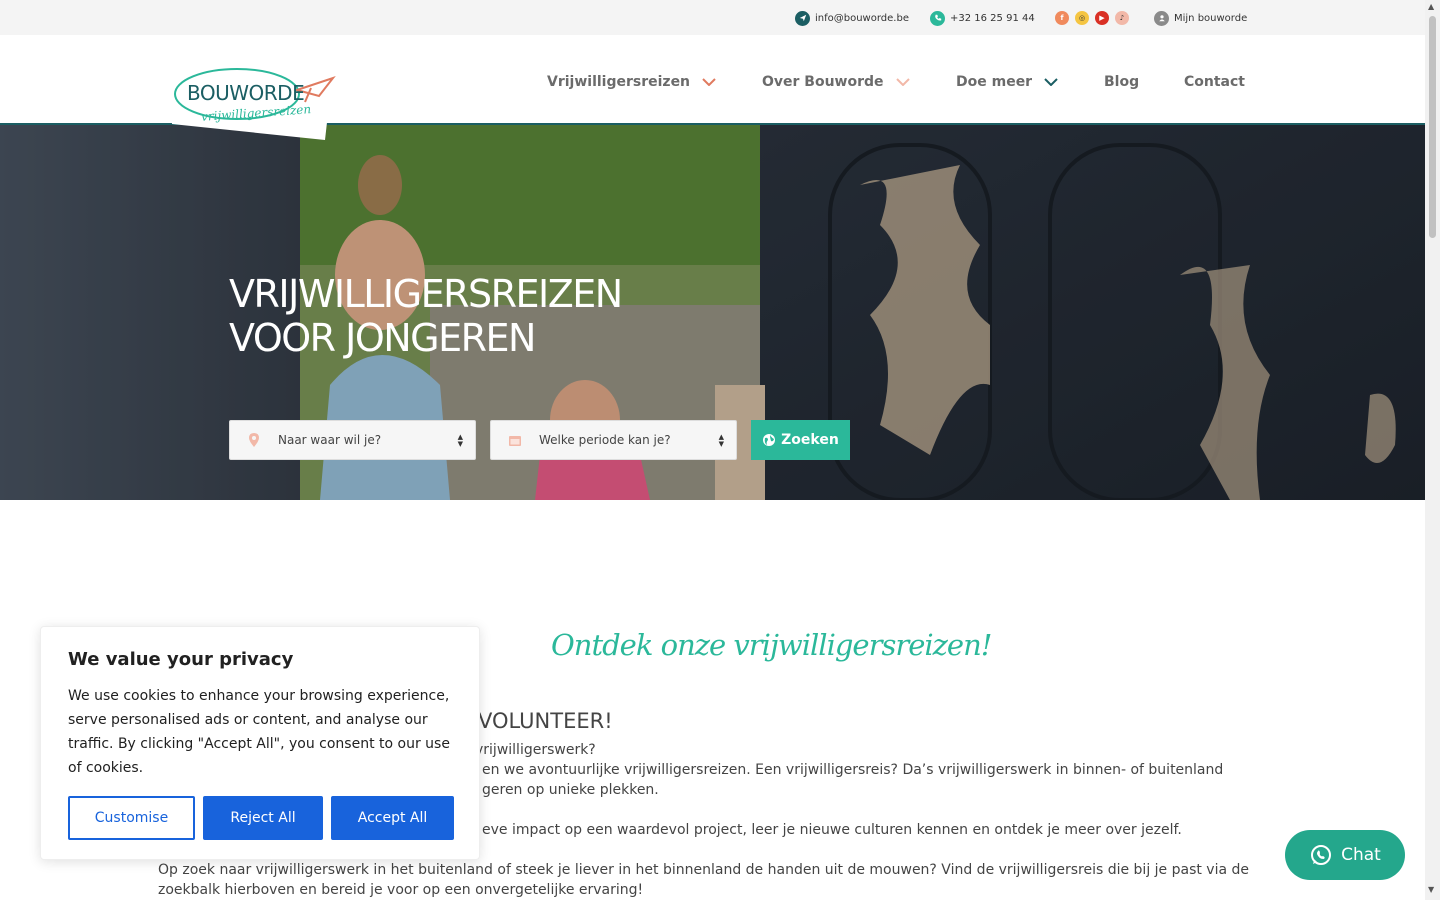 This screenshot has height=900, width=1440. Describe the element at coordinates (1211, 18) in the screenshot. I see `account-text: Mijn bouworde` at that location.